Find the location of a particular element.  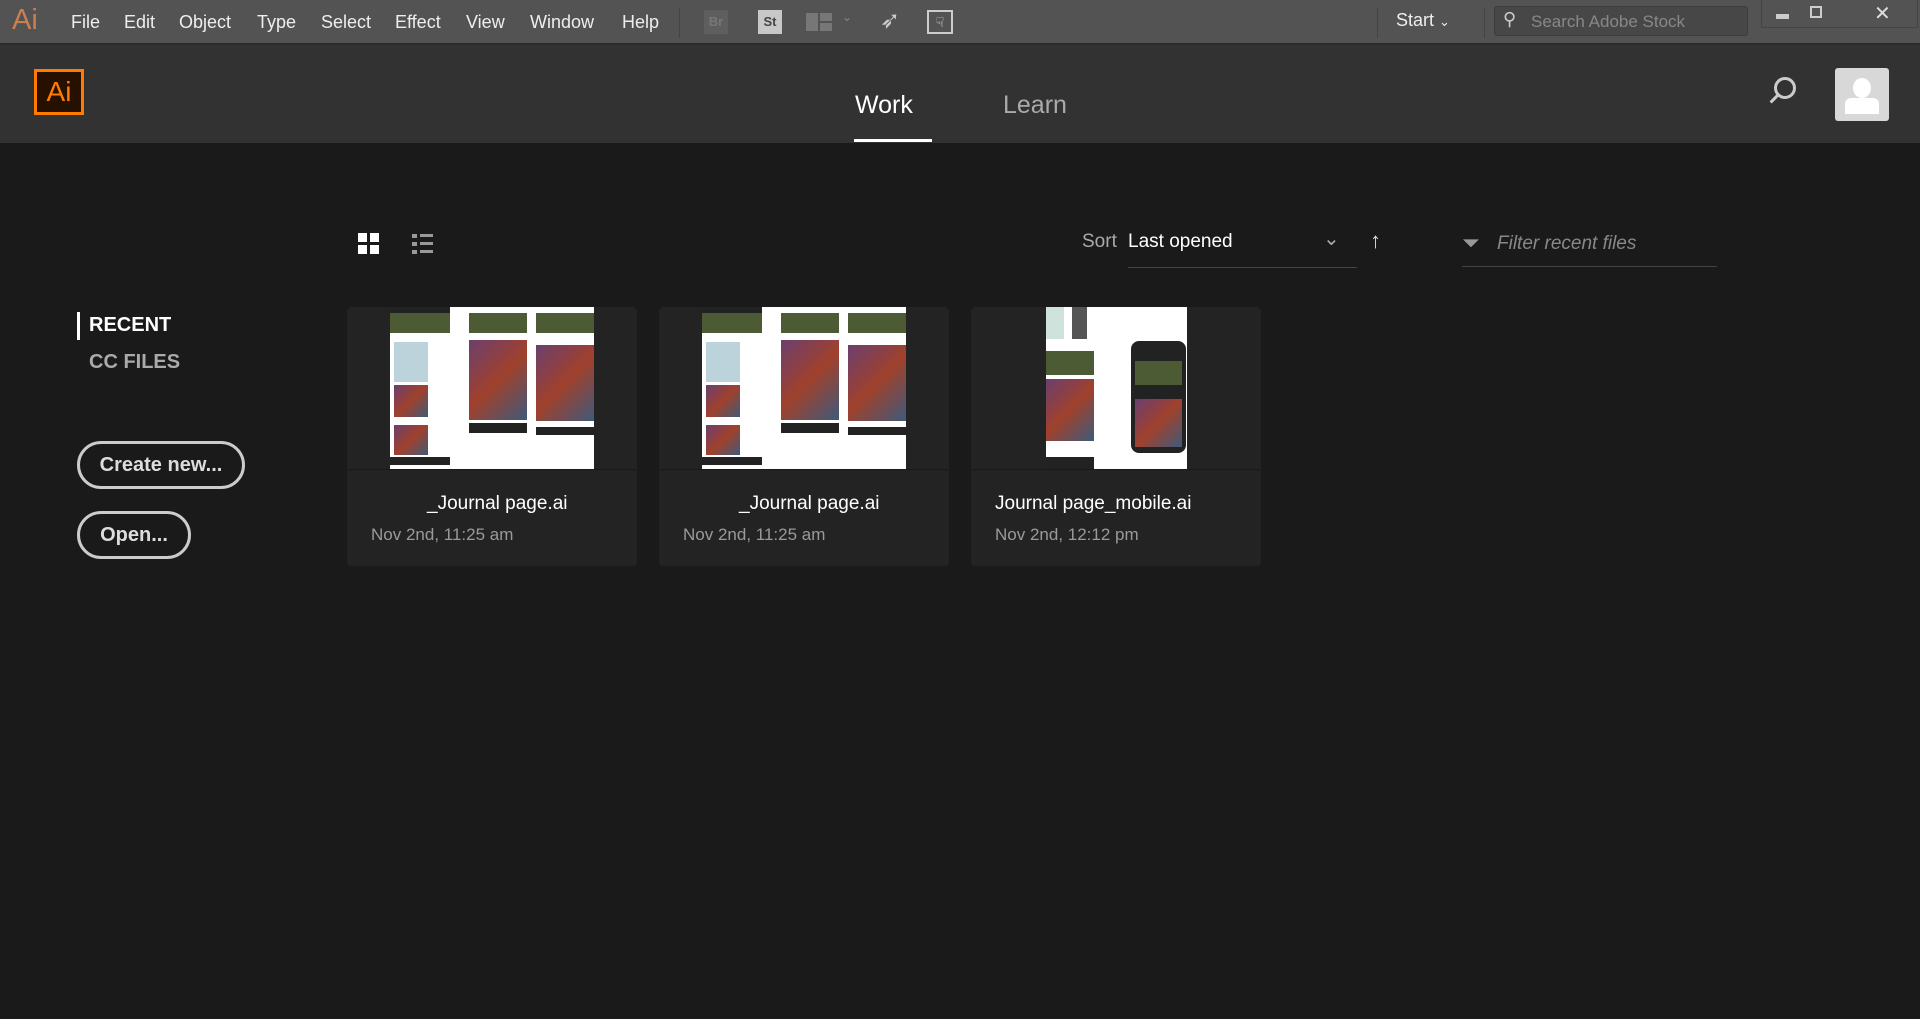

arrange-documents-icon is located at coordinates (819, 22).